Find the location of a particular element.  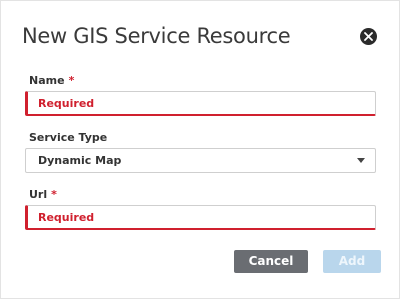

service-type-selected-value: Dynamic Map is located at coordinates (80, 160).